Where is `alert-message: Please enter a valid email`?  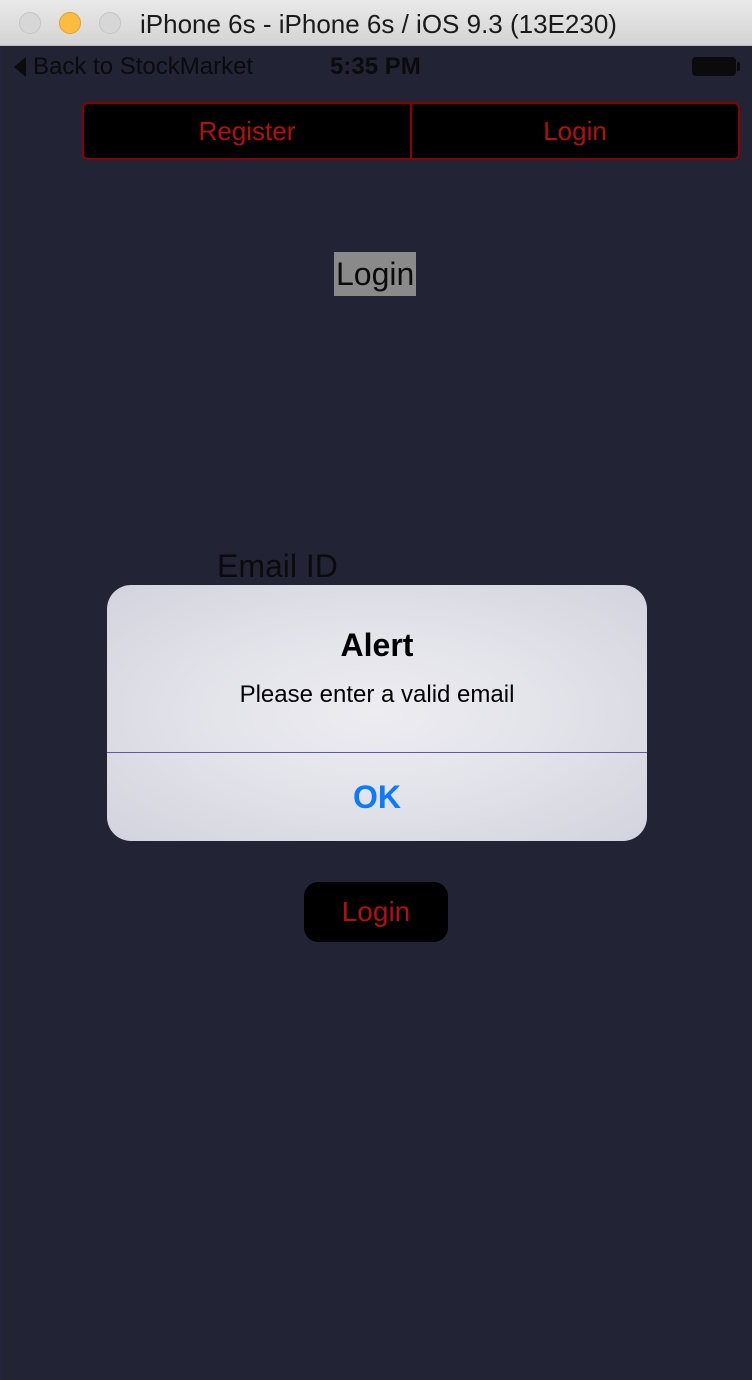 alert-message: Please enter a valid email is located at coordinates (377, 694).